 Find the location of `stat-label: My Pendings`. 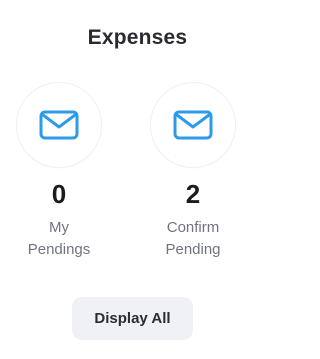

stat-label: My Pendings is located at coordinates (59, 239).